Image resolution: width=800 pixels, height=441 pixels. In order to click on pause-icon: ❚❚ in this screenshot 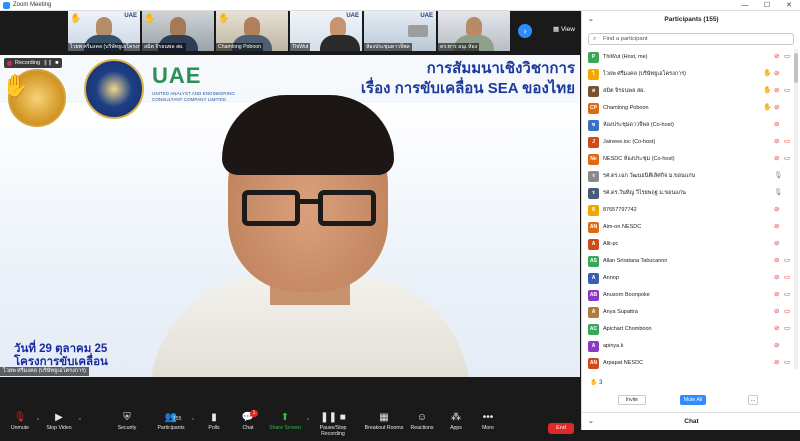, I will do `click(47, 63)`.